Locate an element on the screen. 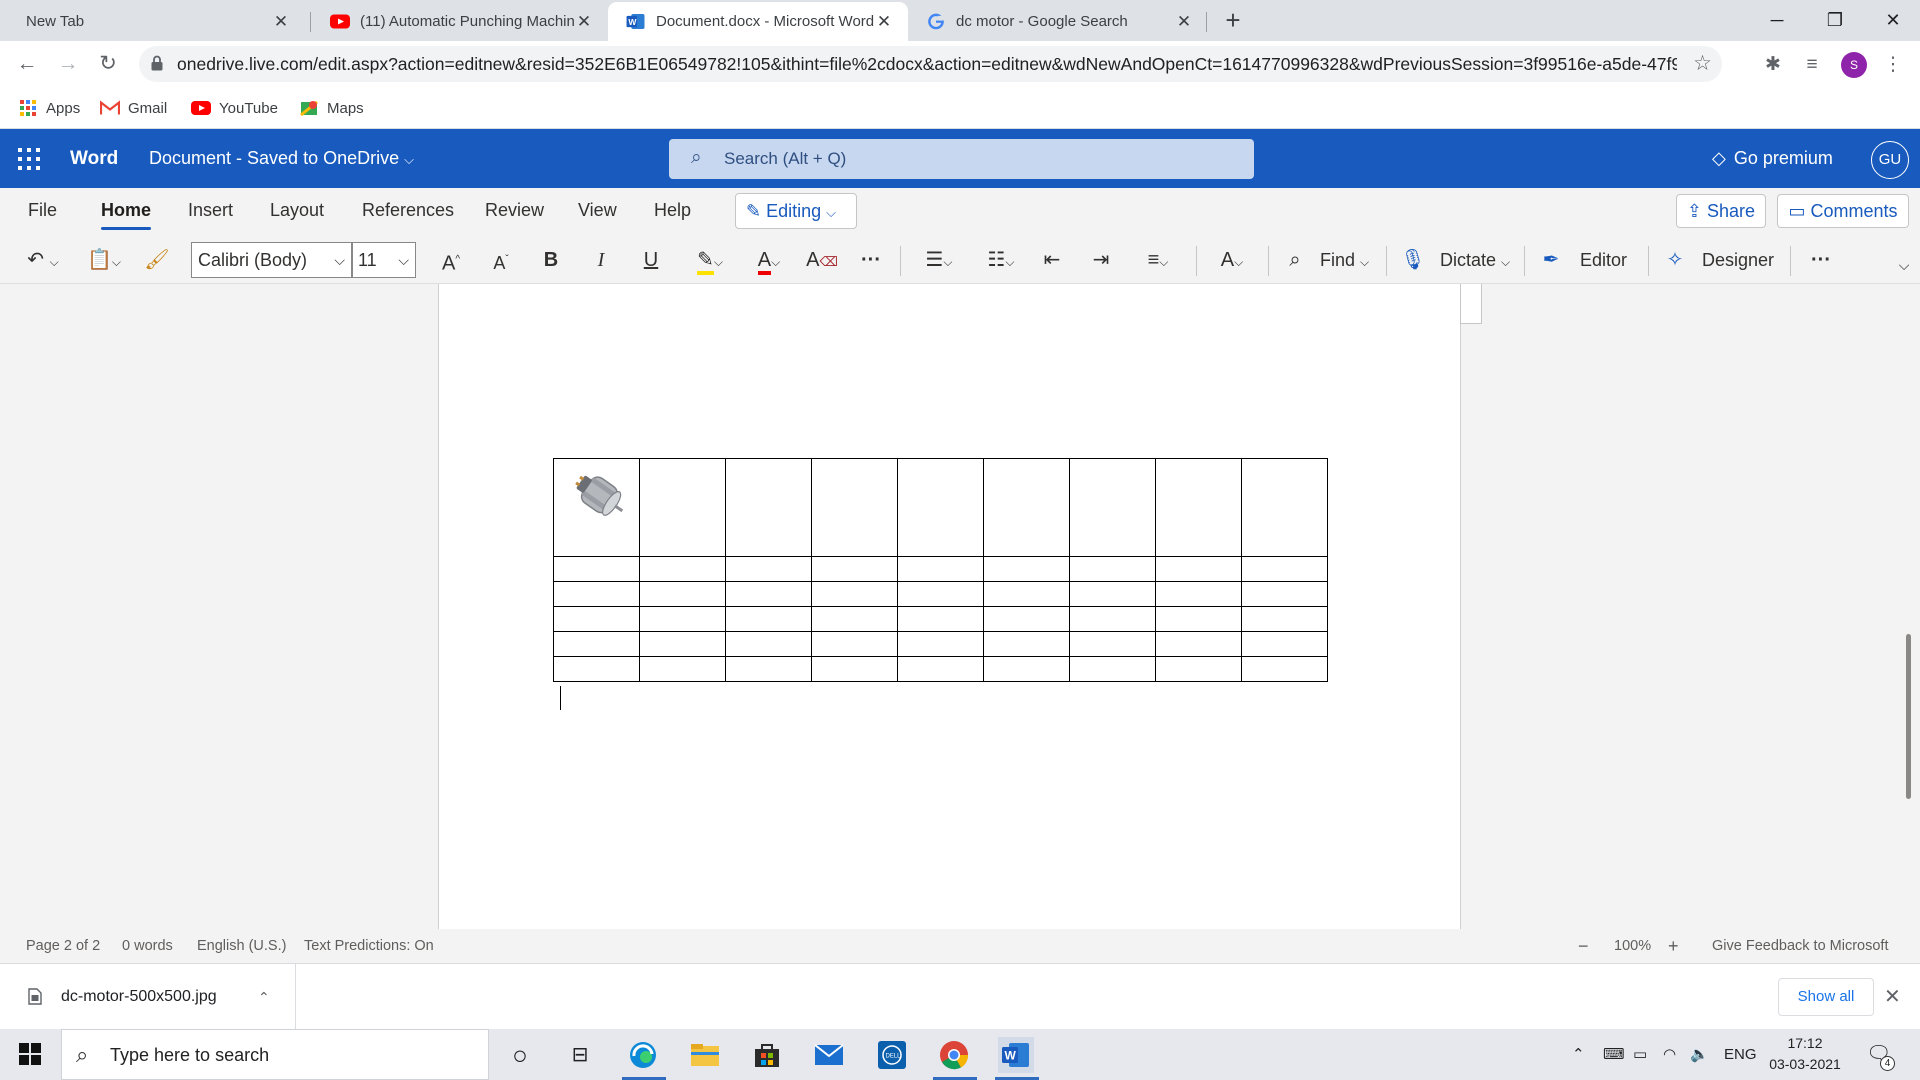  tab-insert: Insert is located at coordinates (210, 210).